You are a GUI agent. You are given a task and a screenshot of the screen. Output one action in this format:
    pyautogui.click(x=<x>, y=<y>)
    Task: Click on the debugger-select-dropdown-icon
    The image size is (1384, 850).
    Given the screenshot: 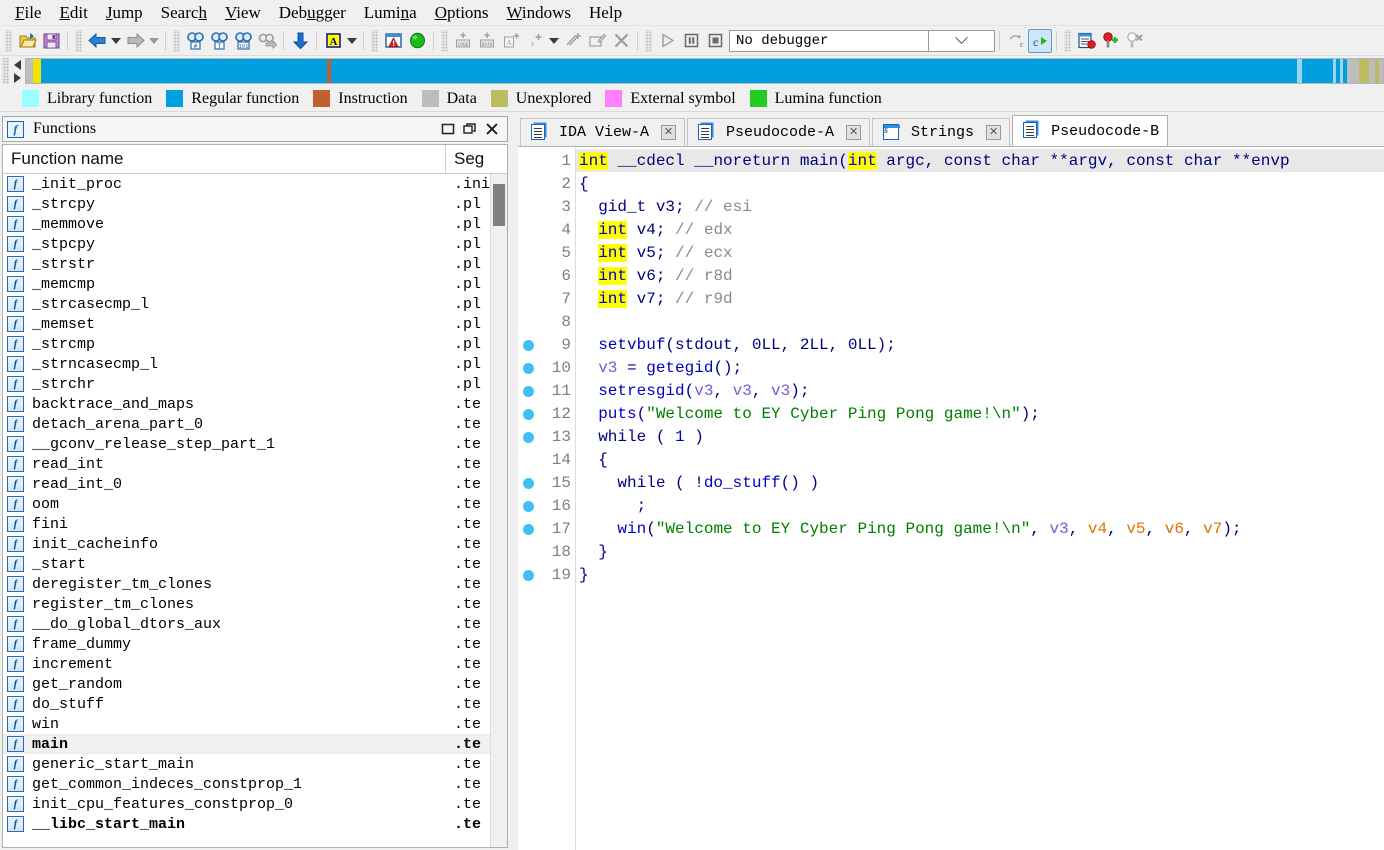 What is the action you would take?
    pyautogui.click(x=962, y=40)
    